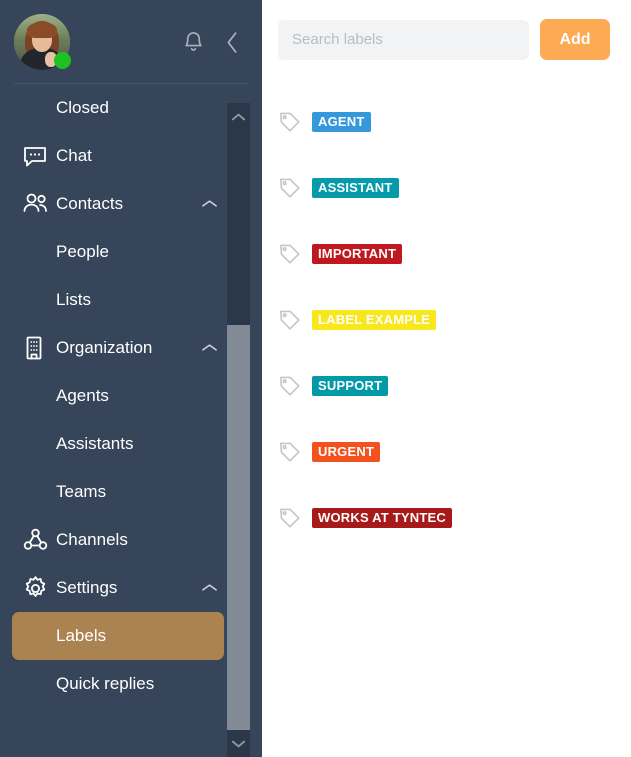 The width and height of the screenshot is (631, 757). What do you see at coordinates (39, 348) in the screenshot?
I see `building-icon` at bounding box center [39, 348].